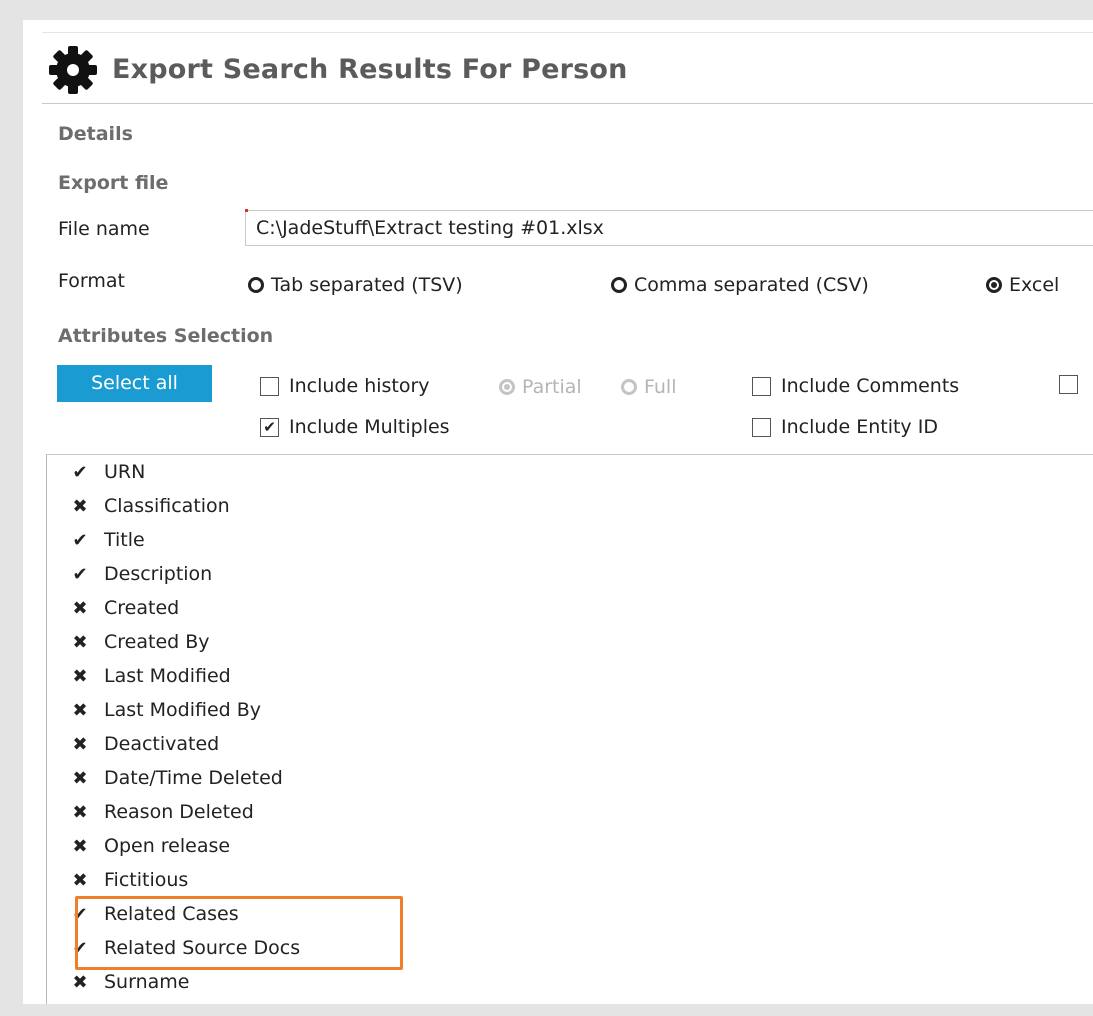 This screenshot has width=1093, height=1016. What do you see at coordinates (859, 427) in the screenshot?
I see `include-entity-id-label: Include Entity ID` at bounding box center [859, 427].